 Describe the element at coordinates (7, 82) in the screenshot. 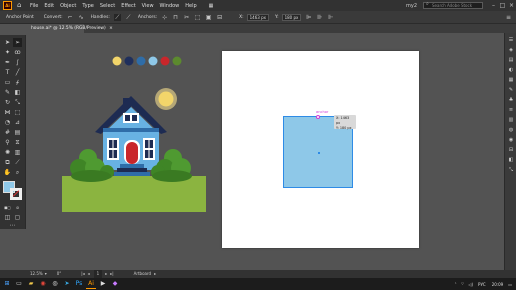

I see `rectangle-tool-icon: ▭` at that location.